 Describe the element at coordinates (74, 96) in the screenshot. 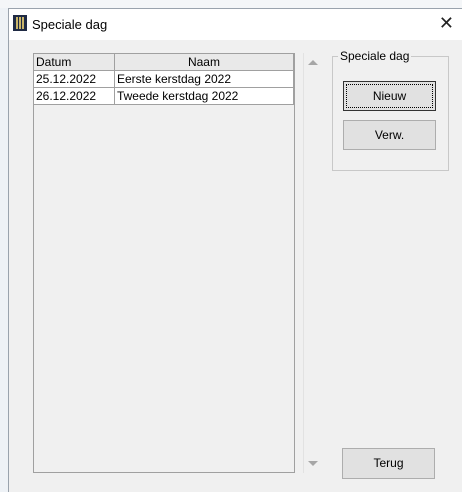

I see `cell-datum: 26.12.2022` at that location.